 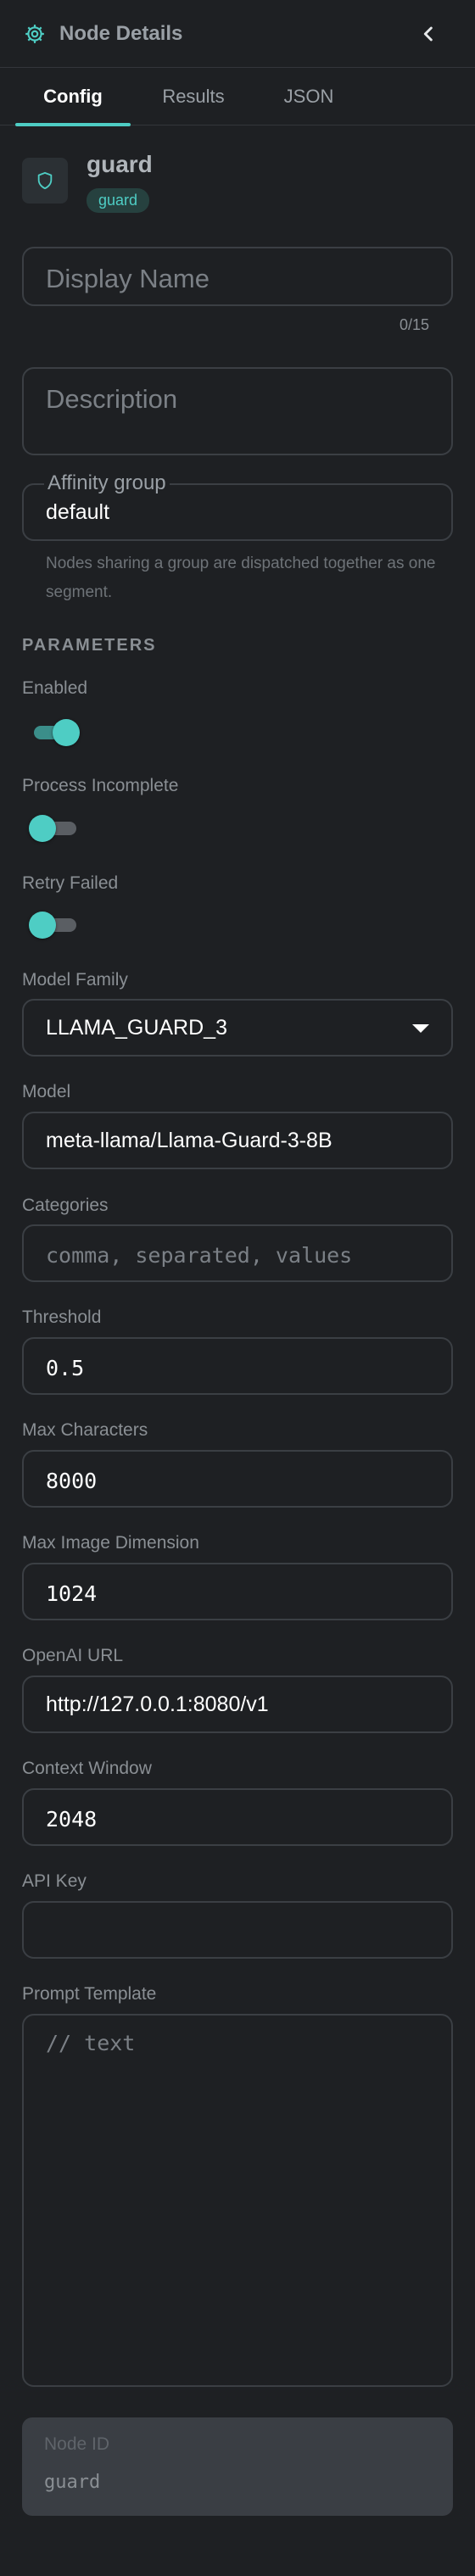 What do you see at coordinates (107, 483) in the screenshot?
I see `affinity-group-label: Affinity group` at bounding box center [107, 483].